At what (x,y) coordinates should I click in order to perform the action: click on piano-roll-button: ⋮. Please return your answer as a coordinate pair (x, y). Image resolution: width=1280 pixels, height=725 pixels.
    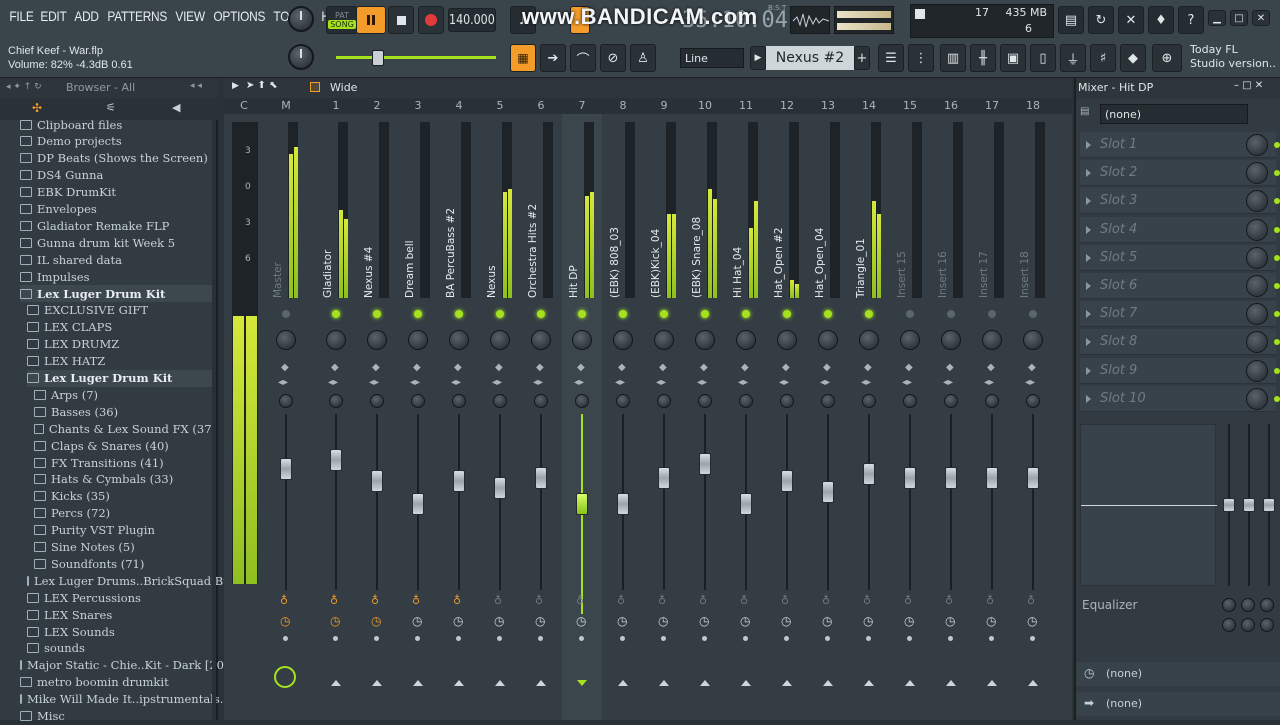
    Looking at the image, I should click on (921, 58).